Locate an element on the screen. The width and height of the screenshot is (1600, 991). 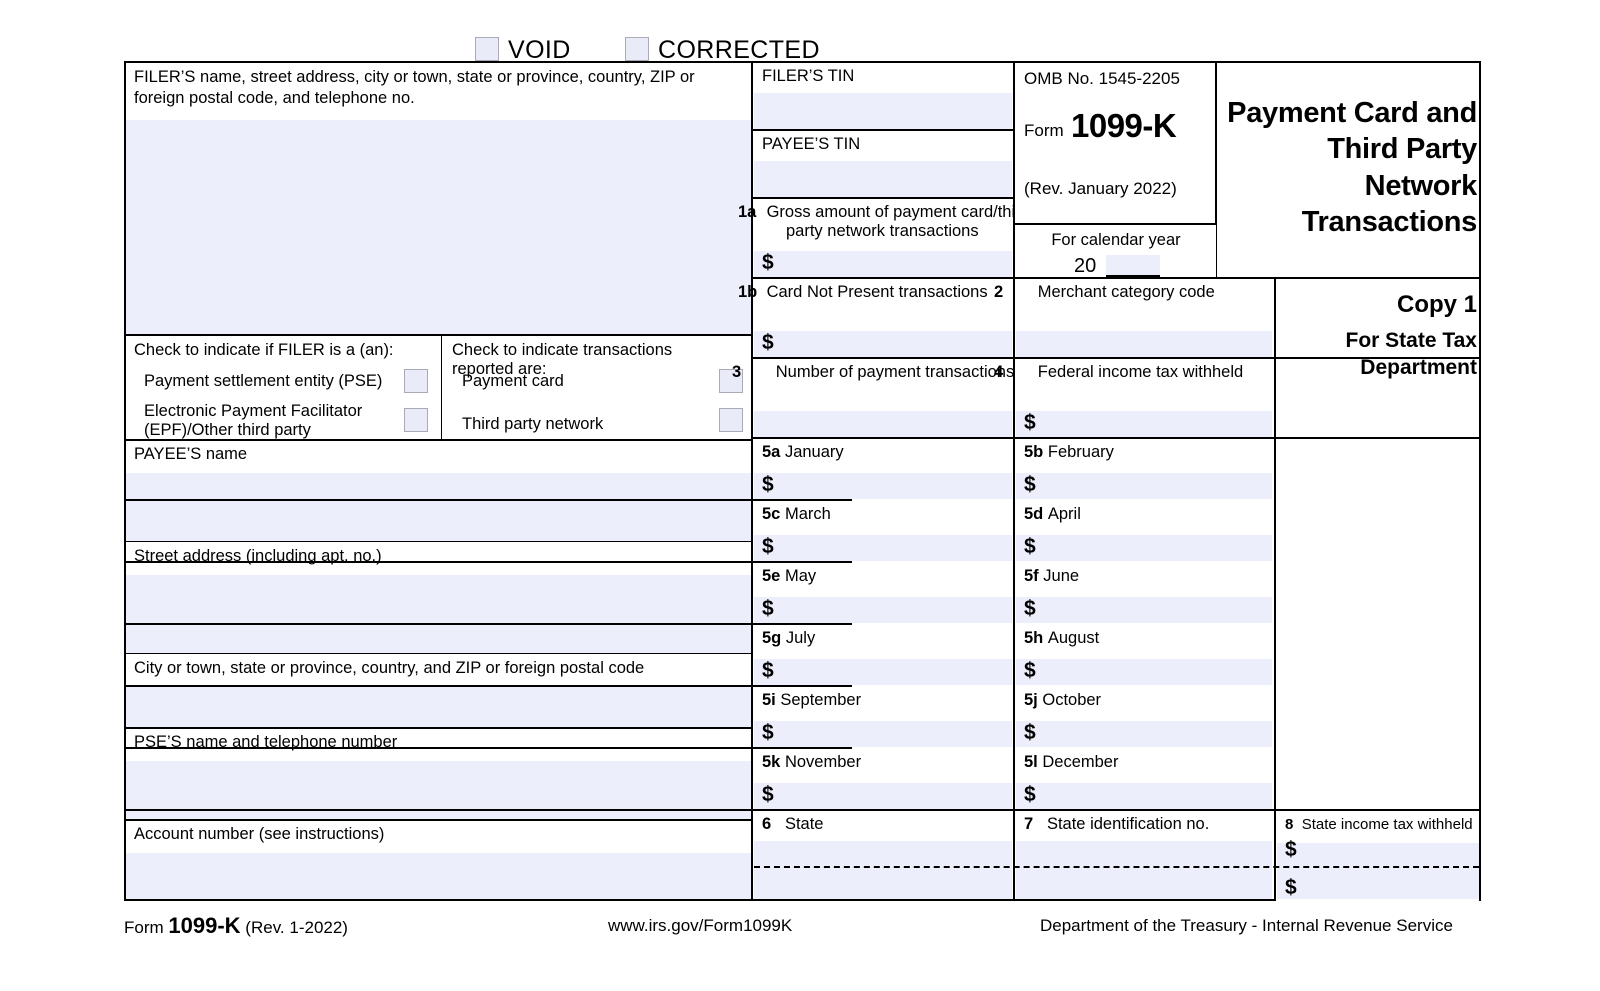
box-3-input is located at coordinates (883, 424).